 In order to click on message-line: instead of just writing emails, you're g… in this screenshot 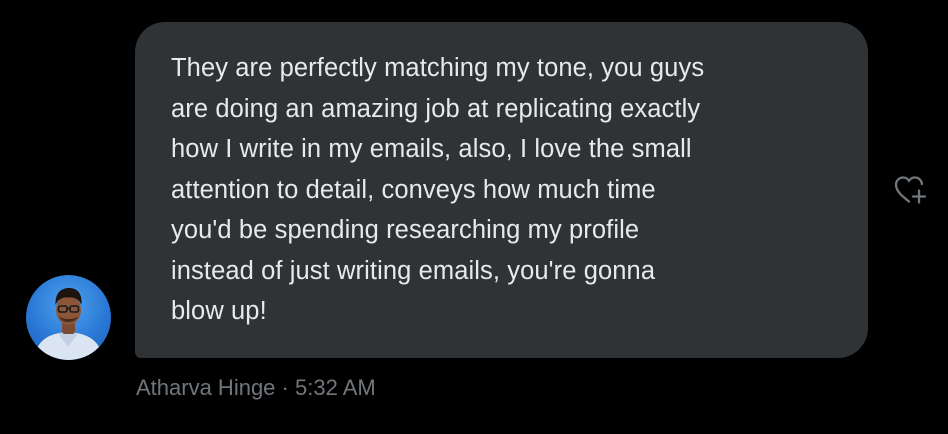, I will do `click(413, 270)`.